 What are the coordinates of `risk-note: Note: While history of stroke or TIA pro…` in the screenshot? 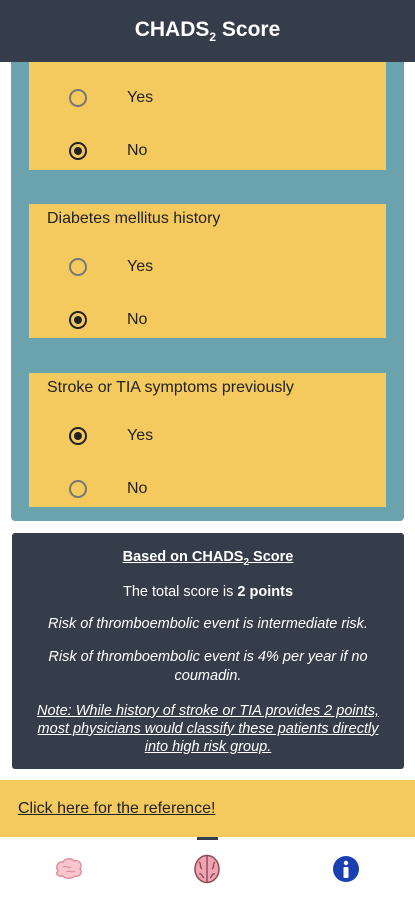 It's located at (208, 728).